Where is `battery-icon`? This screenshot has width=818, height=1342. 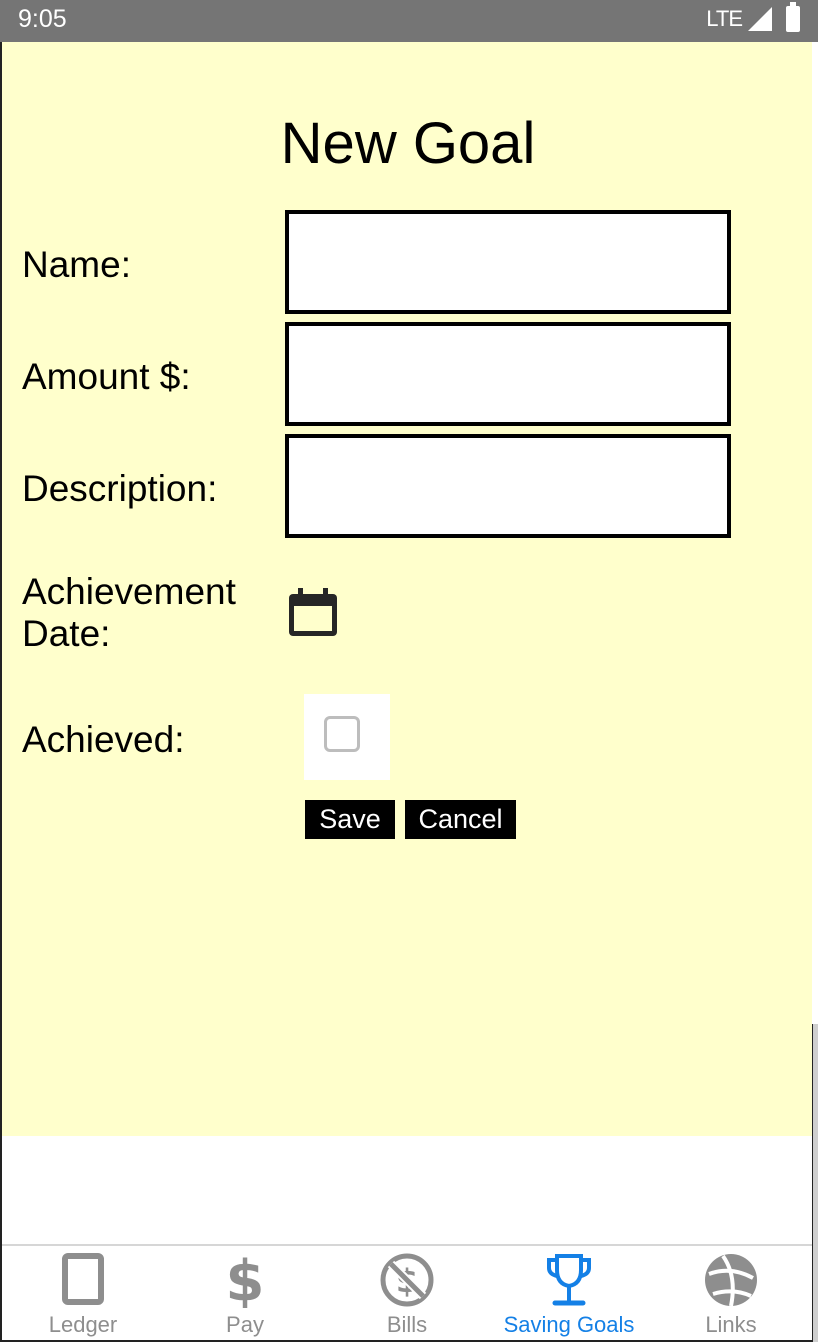 battery-icon is located at coordinates (793, 17).